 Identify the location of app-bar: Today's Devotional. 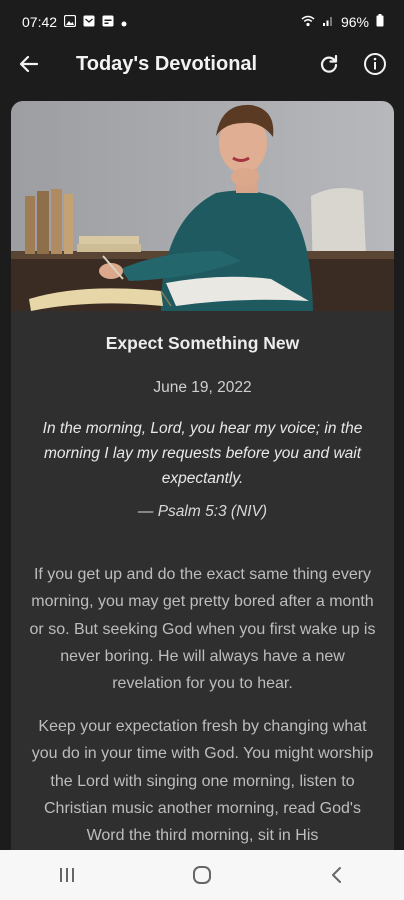
(202, 64).